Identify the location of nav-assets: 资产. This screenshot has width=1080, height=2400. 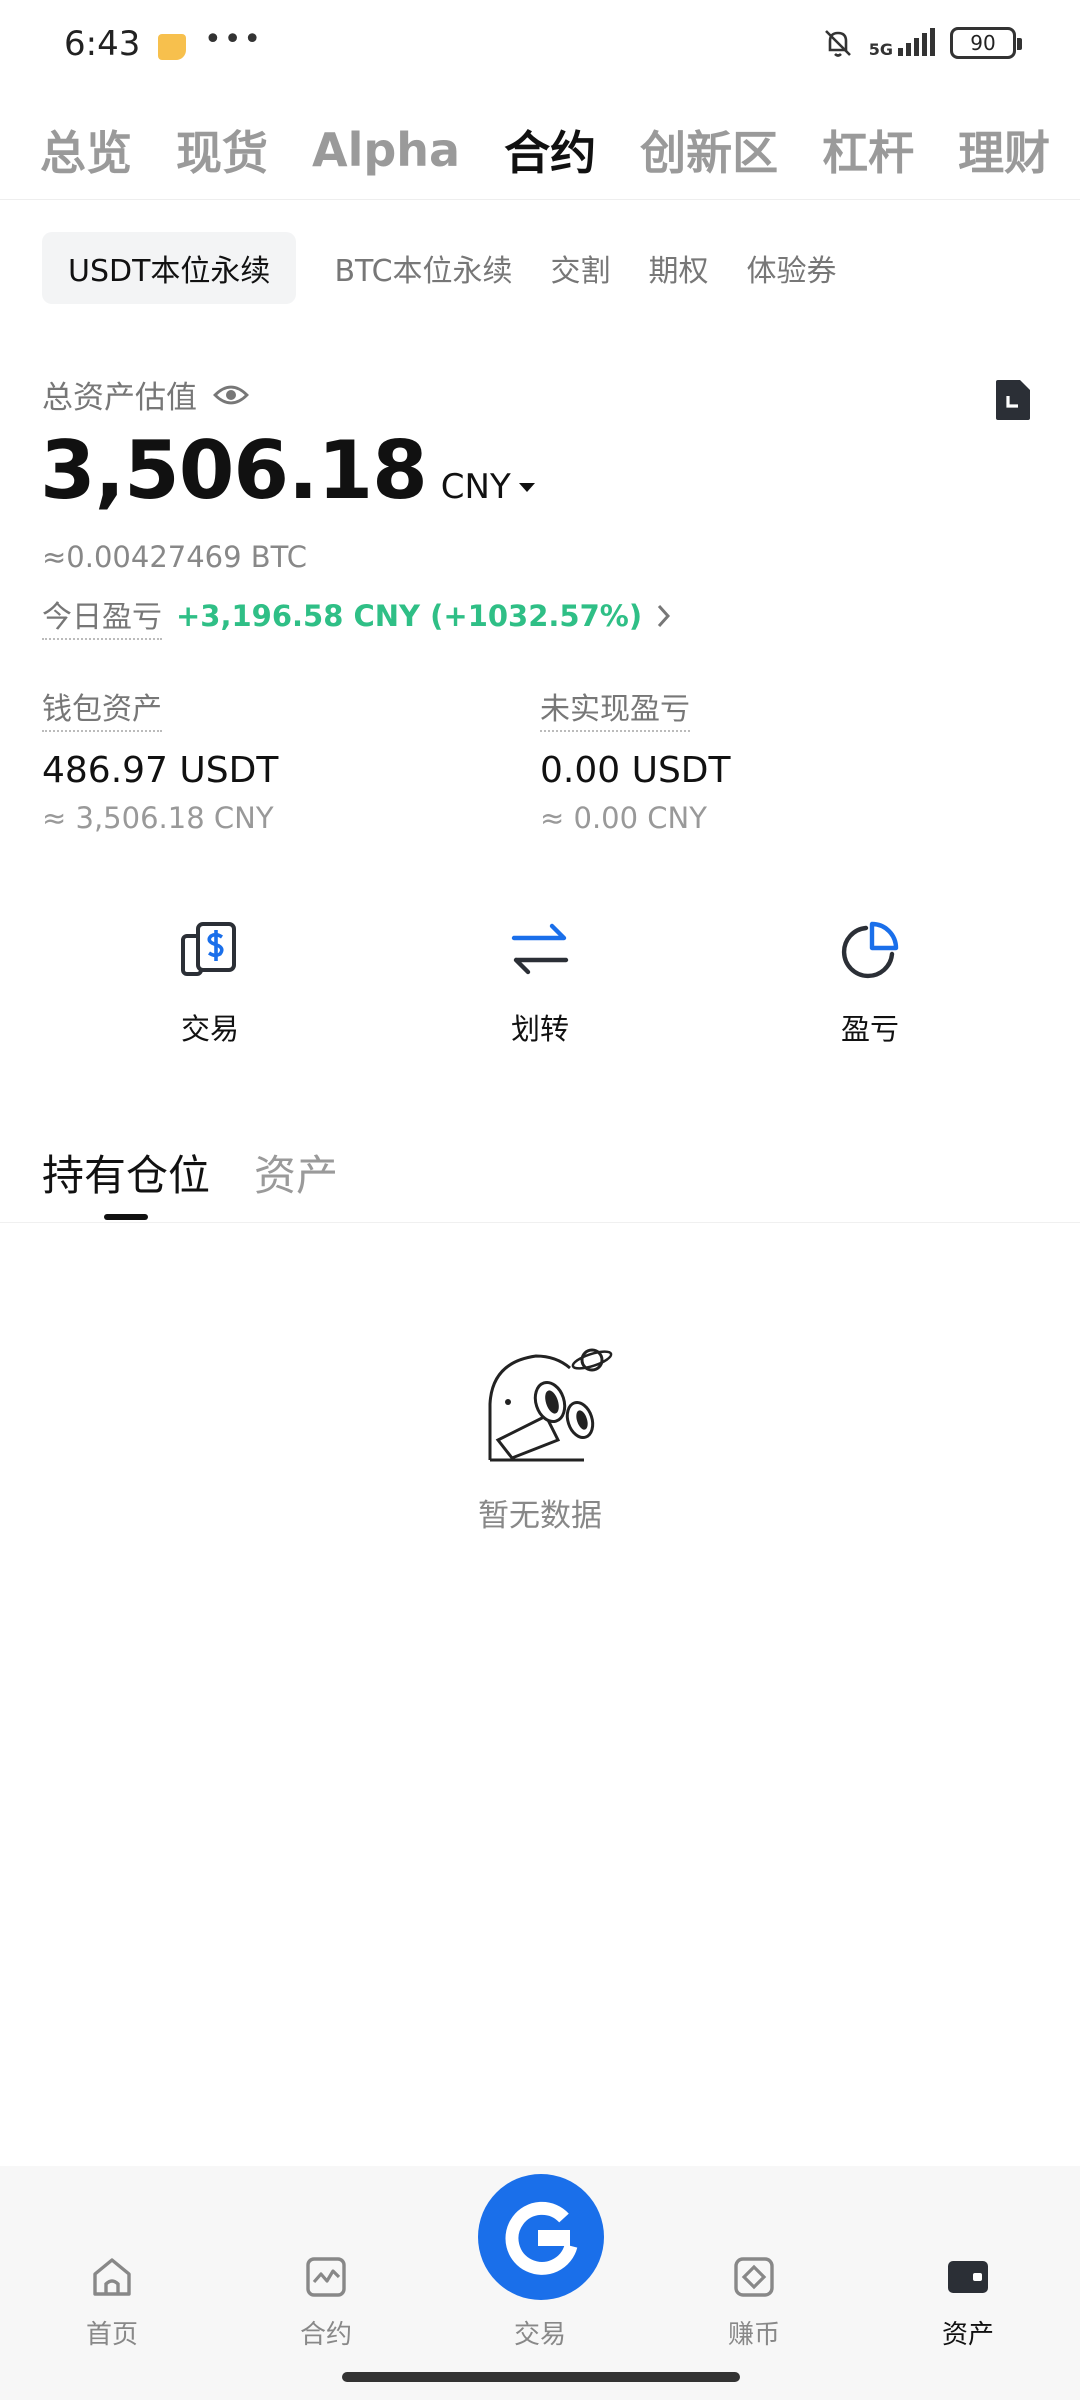
(968, 2302).